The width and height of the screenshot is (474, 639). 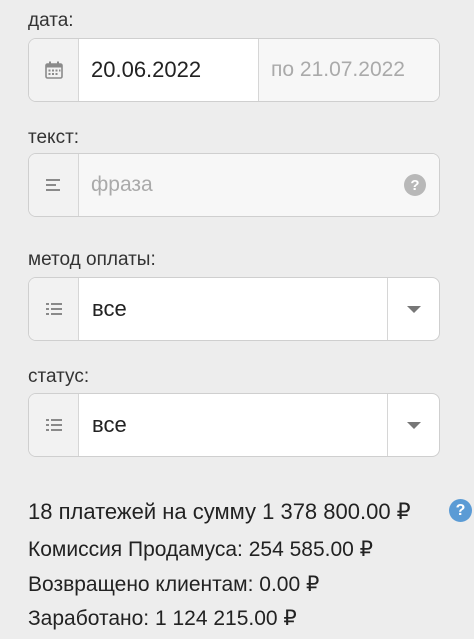 What do you see at coordinates (51, 20) in the screenshot?
I see `date-label: дата:` at bounding box center [51, 20].